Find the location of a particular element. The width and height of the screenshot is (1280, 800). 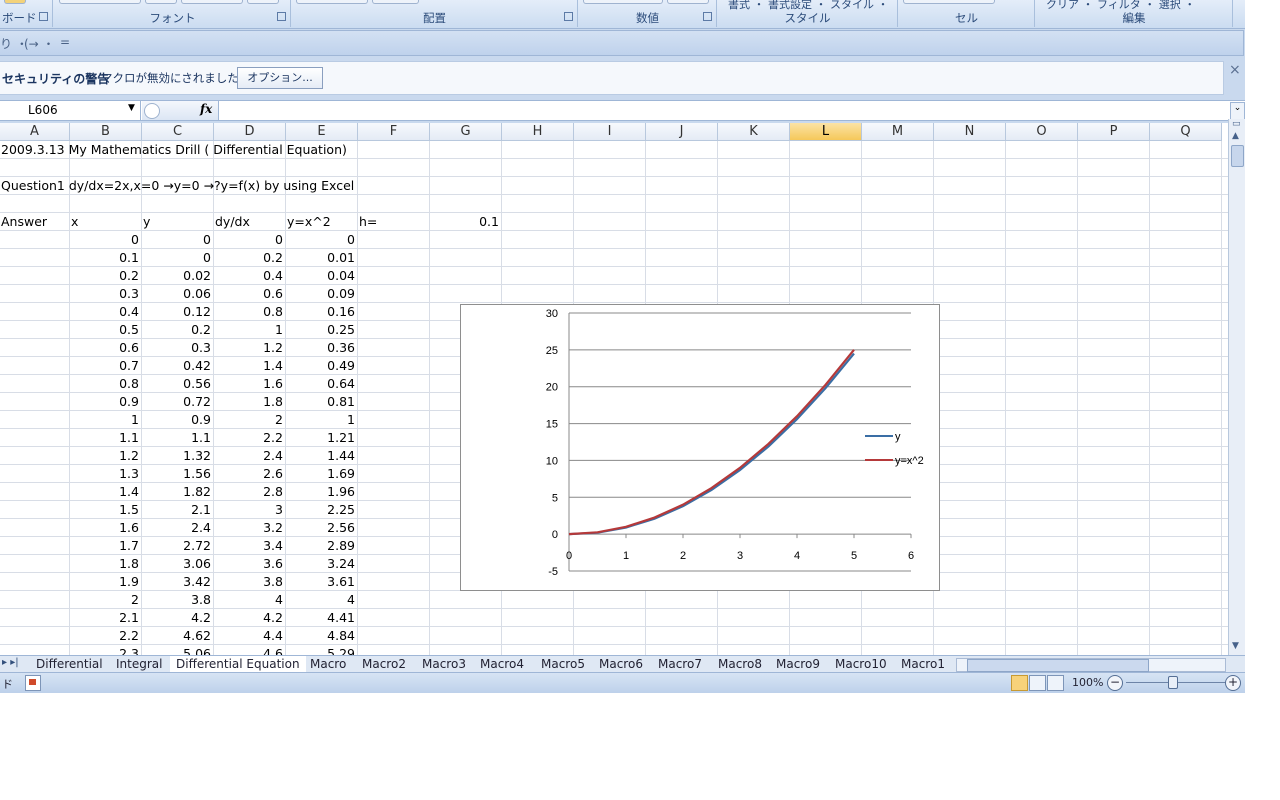

clipboard-buttons is located at coordinates (17, 2).